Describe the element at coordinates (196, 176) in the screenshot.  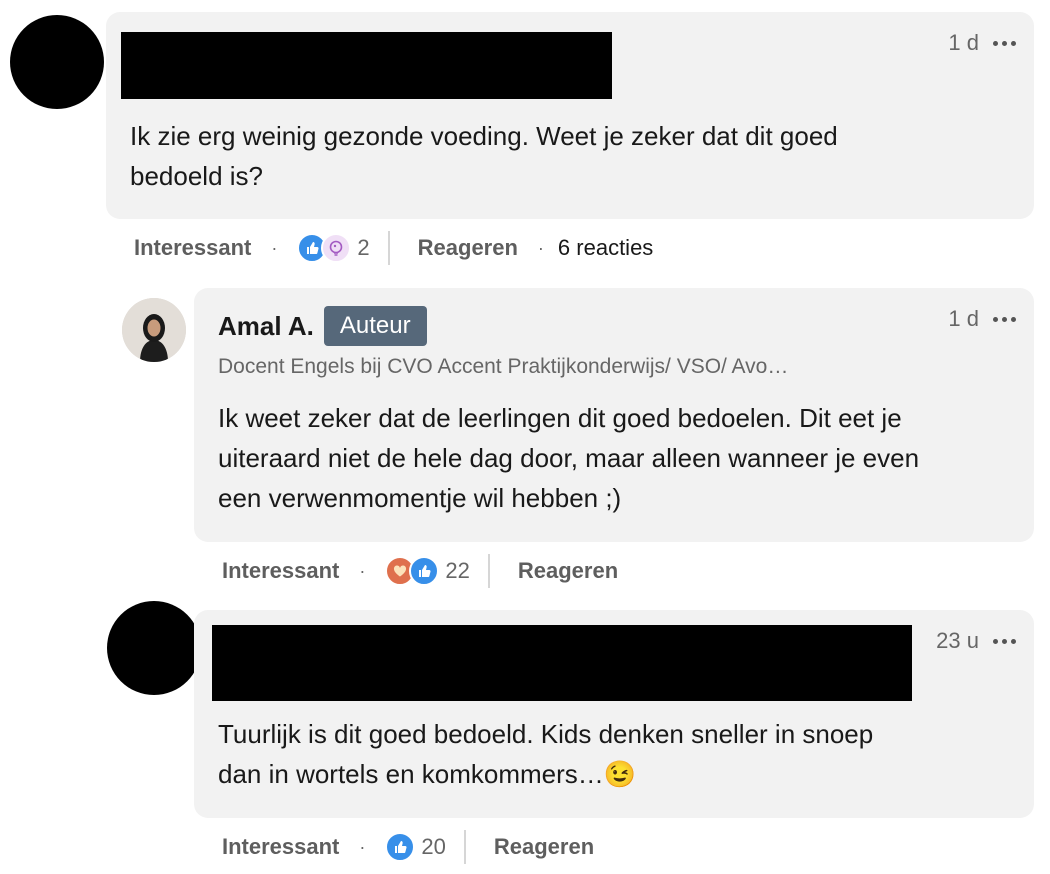
I see `comment-text-line: bedoeld is?` at that location.